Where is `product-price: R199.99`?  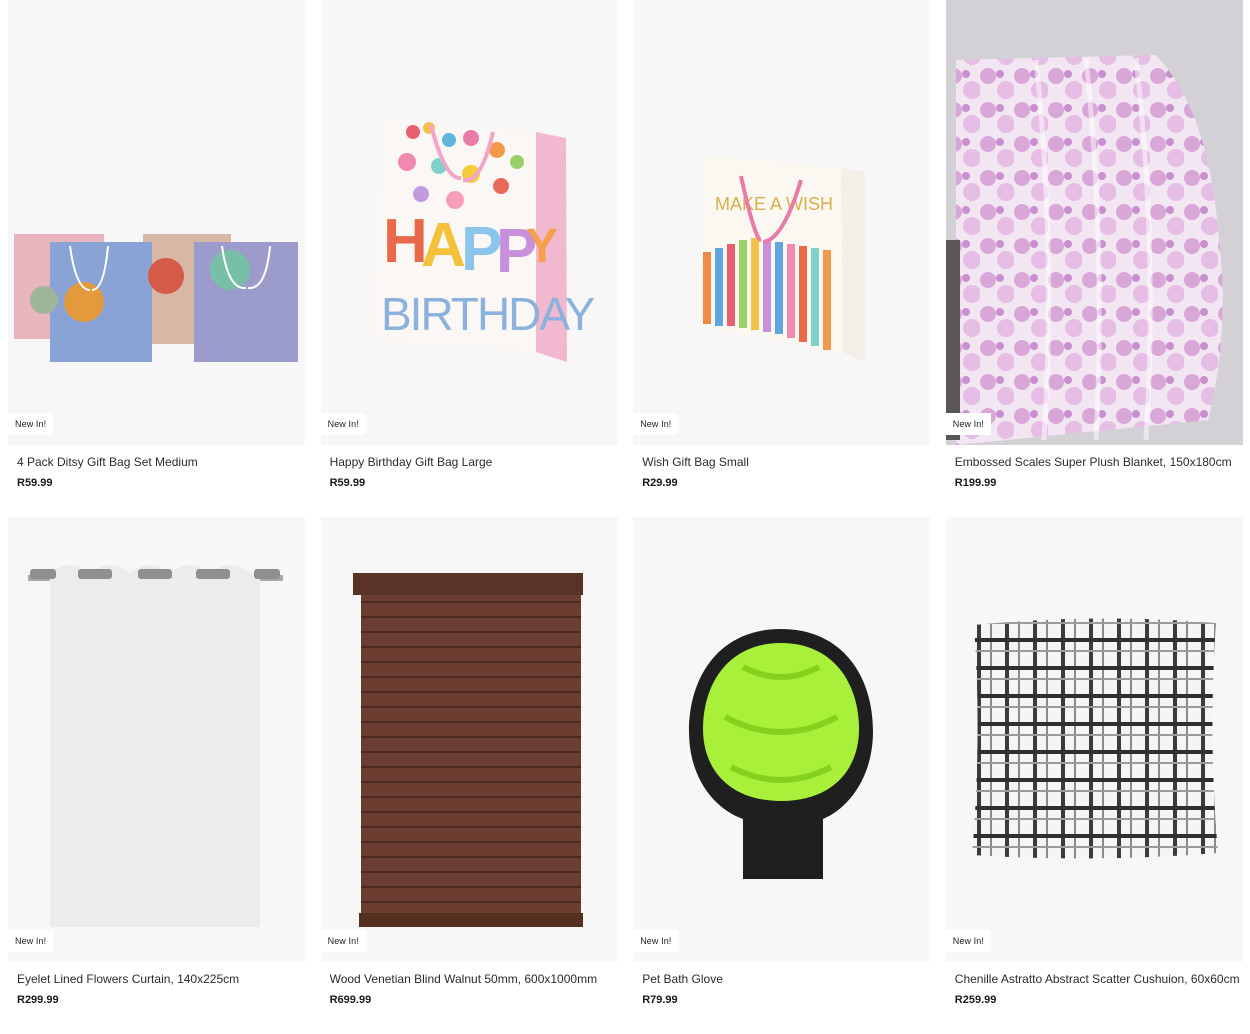
product-price: R199.99 is located at coordinates (975, 483).